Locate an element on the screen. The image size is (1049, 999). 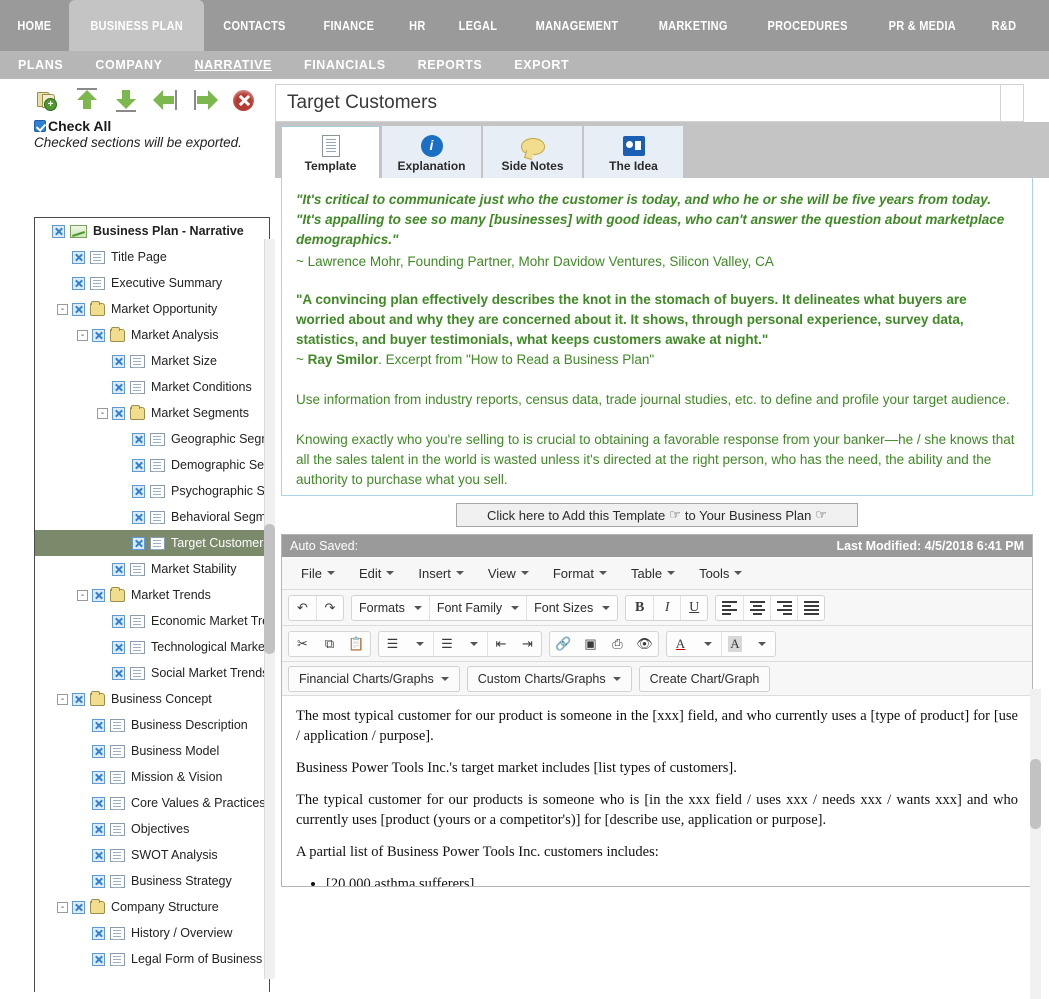
tree-item: Title Page is located at coordinates (152, 257).